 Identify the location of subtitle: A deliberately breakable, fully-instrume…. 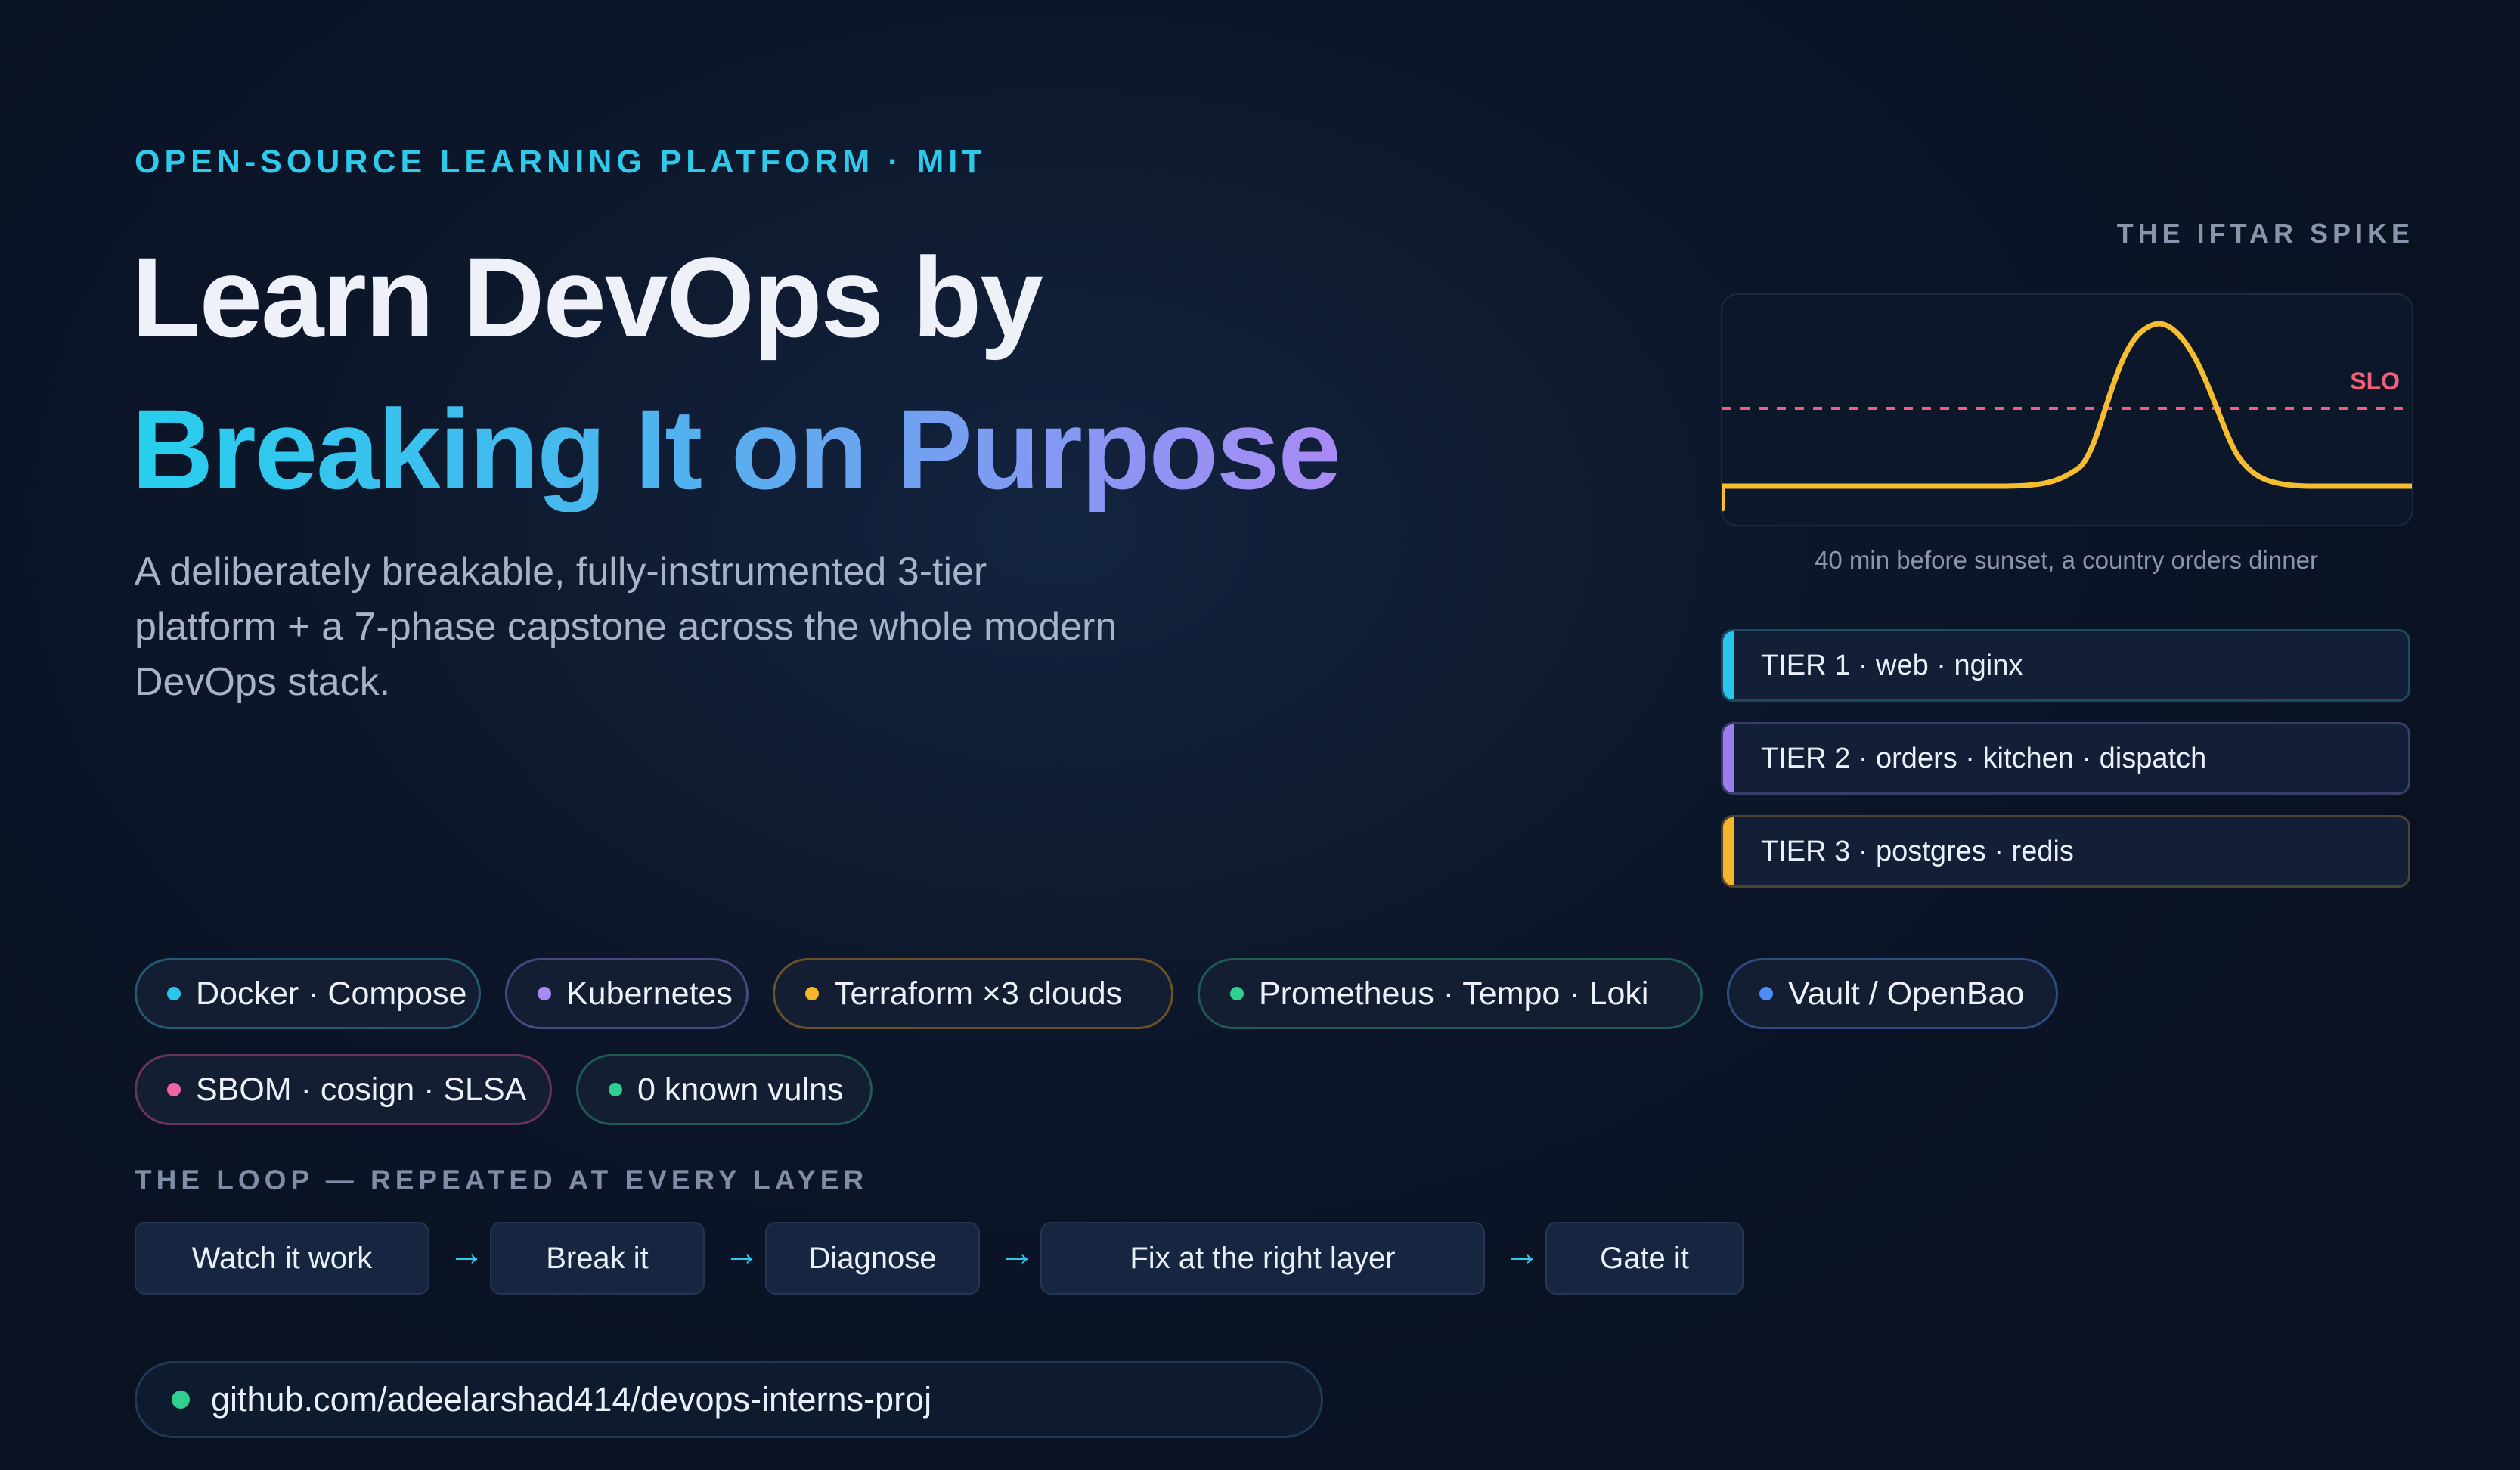
(626, 627).